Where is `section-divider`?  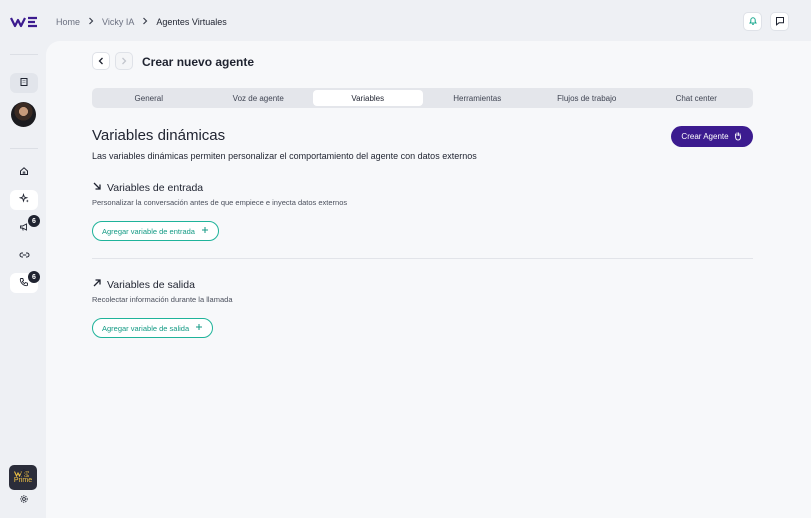
section-divider is located at coordinates (422, 258).